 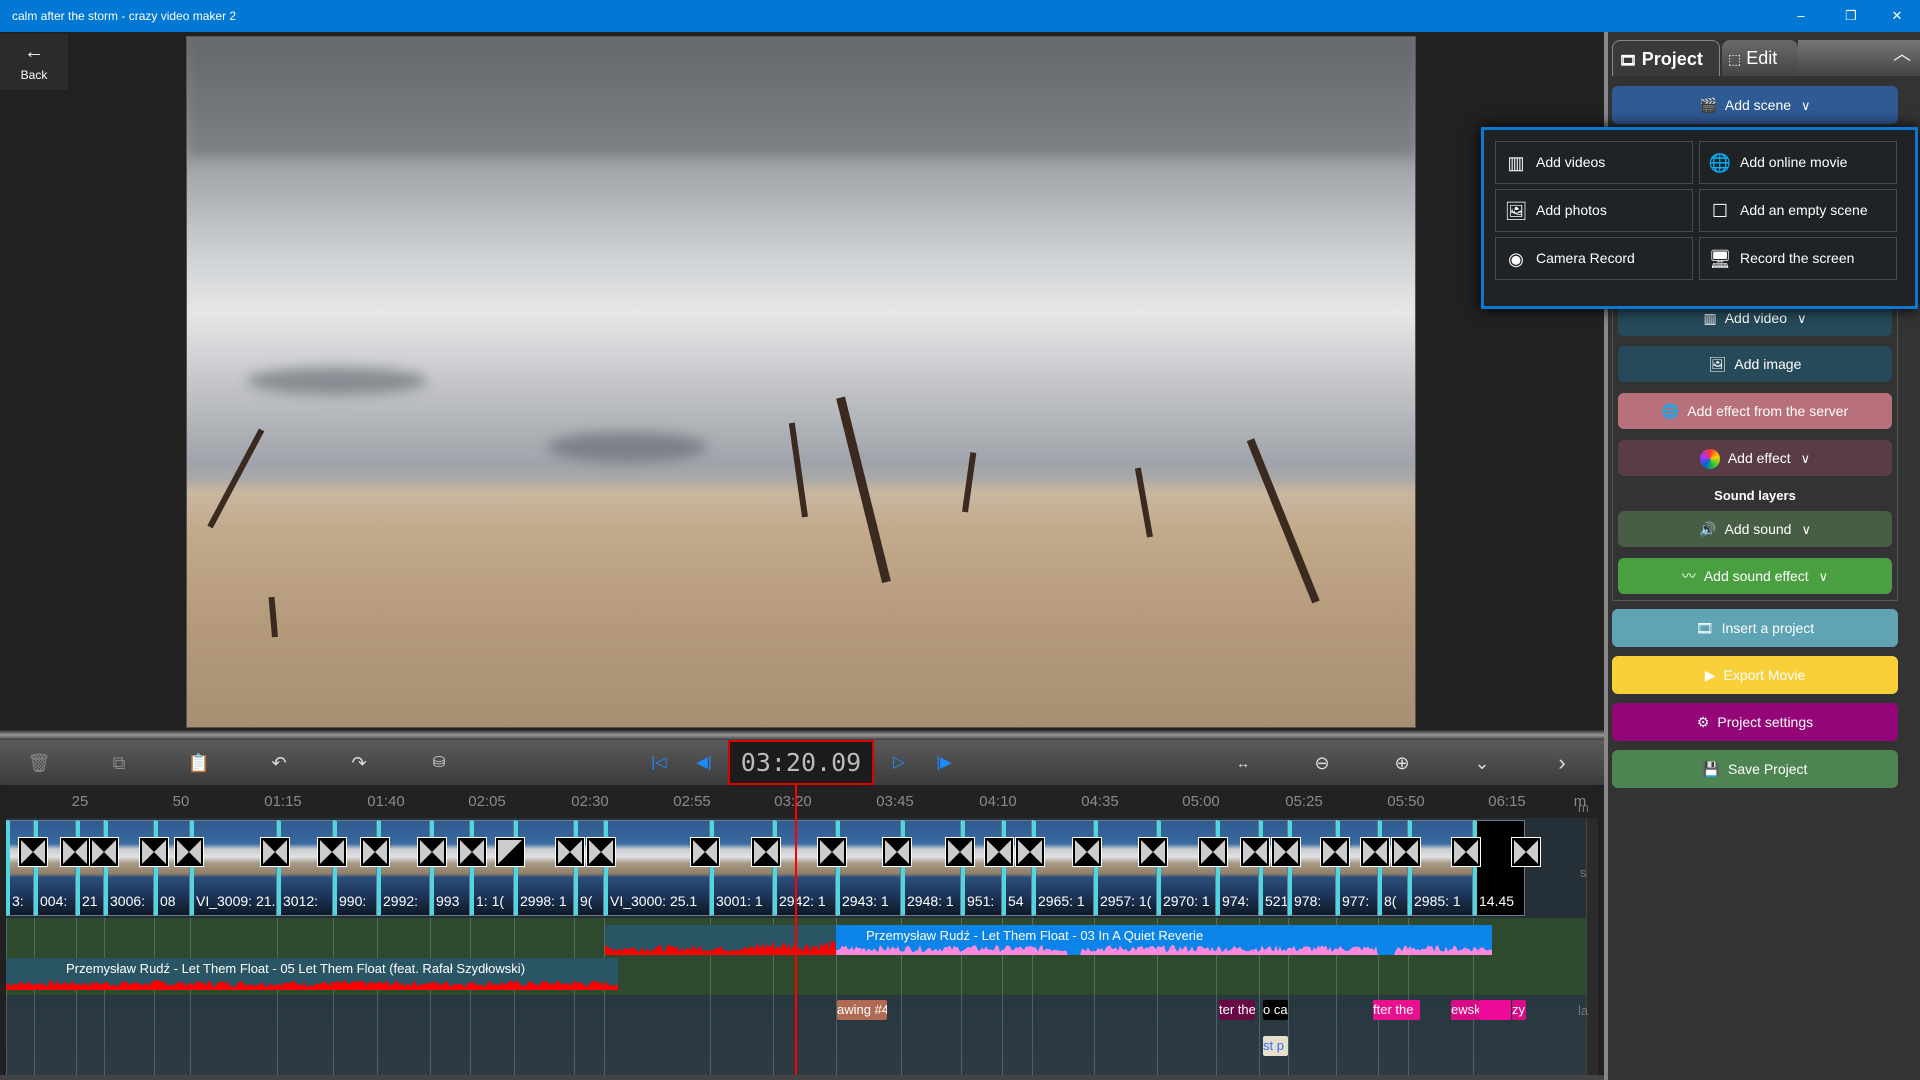 I want to click on video-clip: 2957: 1(, so click(x=1125, y=868).